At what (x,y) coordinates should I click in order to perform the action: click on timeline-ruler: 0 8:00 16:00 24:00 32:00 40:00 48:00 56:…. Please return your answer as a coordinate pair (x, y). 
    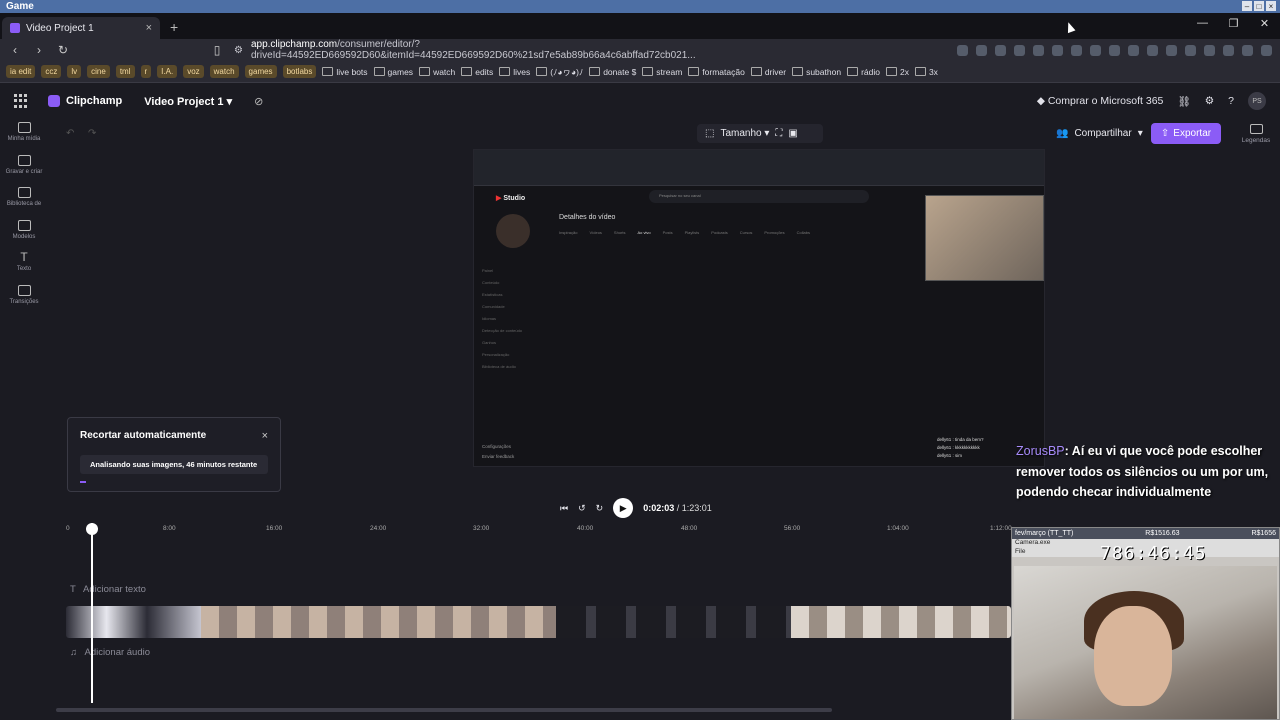
    Looking at the image, I should click on (534, 529).